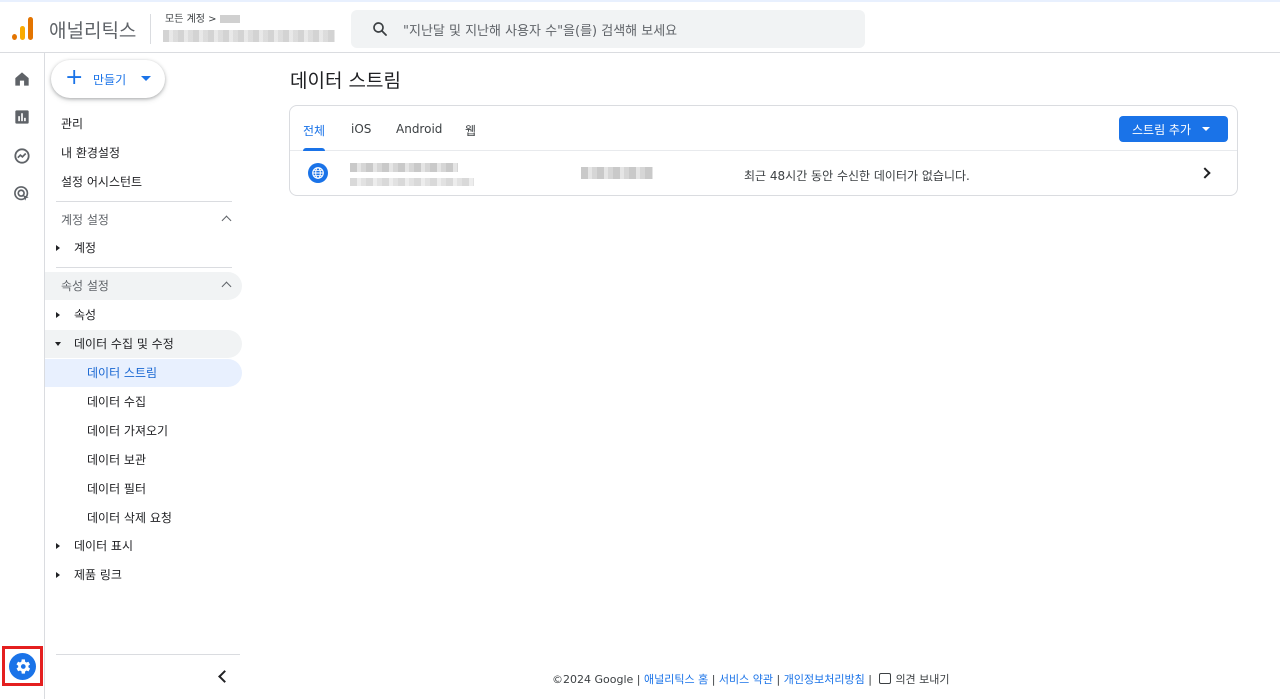 This screenshot has width=1280, height=699. Describe the element at coordinates (22, 376) in the screenshot. I see `navigation-rail` at that location.